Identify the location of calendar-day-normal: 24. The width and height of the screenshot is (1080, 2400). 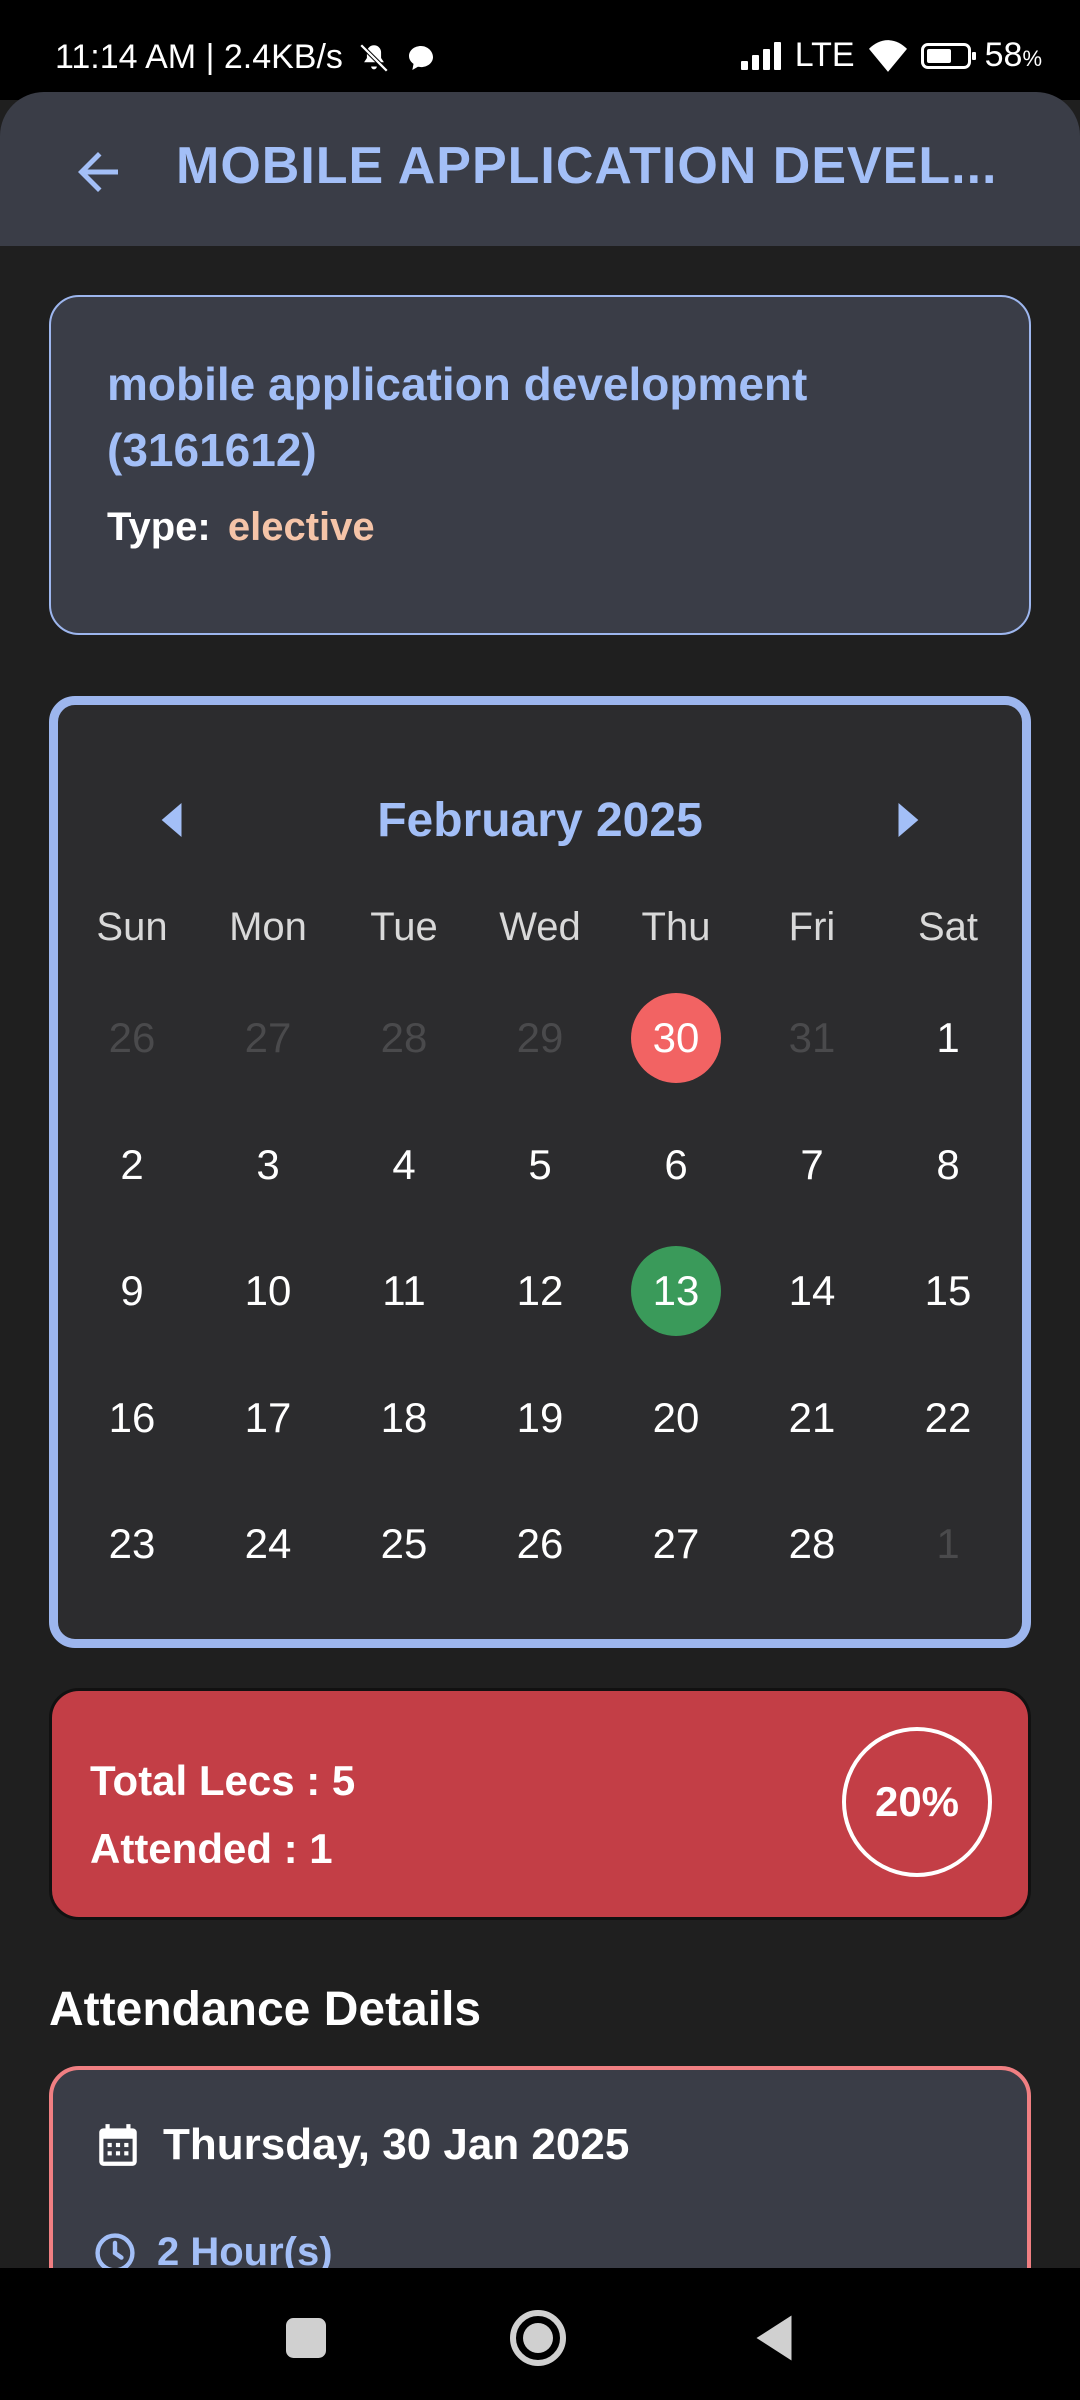
(268, 1544).